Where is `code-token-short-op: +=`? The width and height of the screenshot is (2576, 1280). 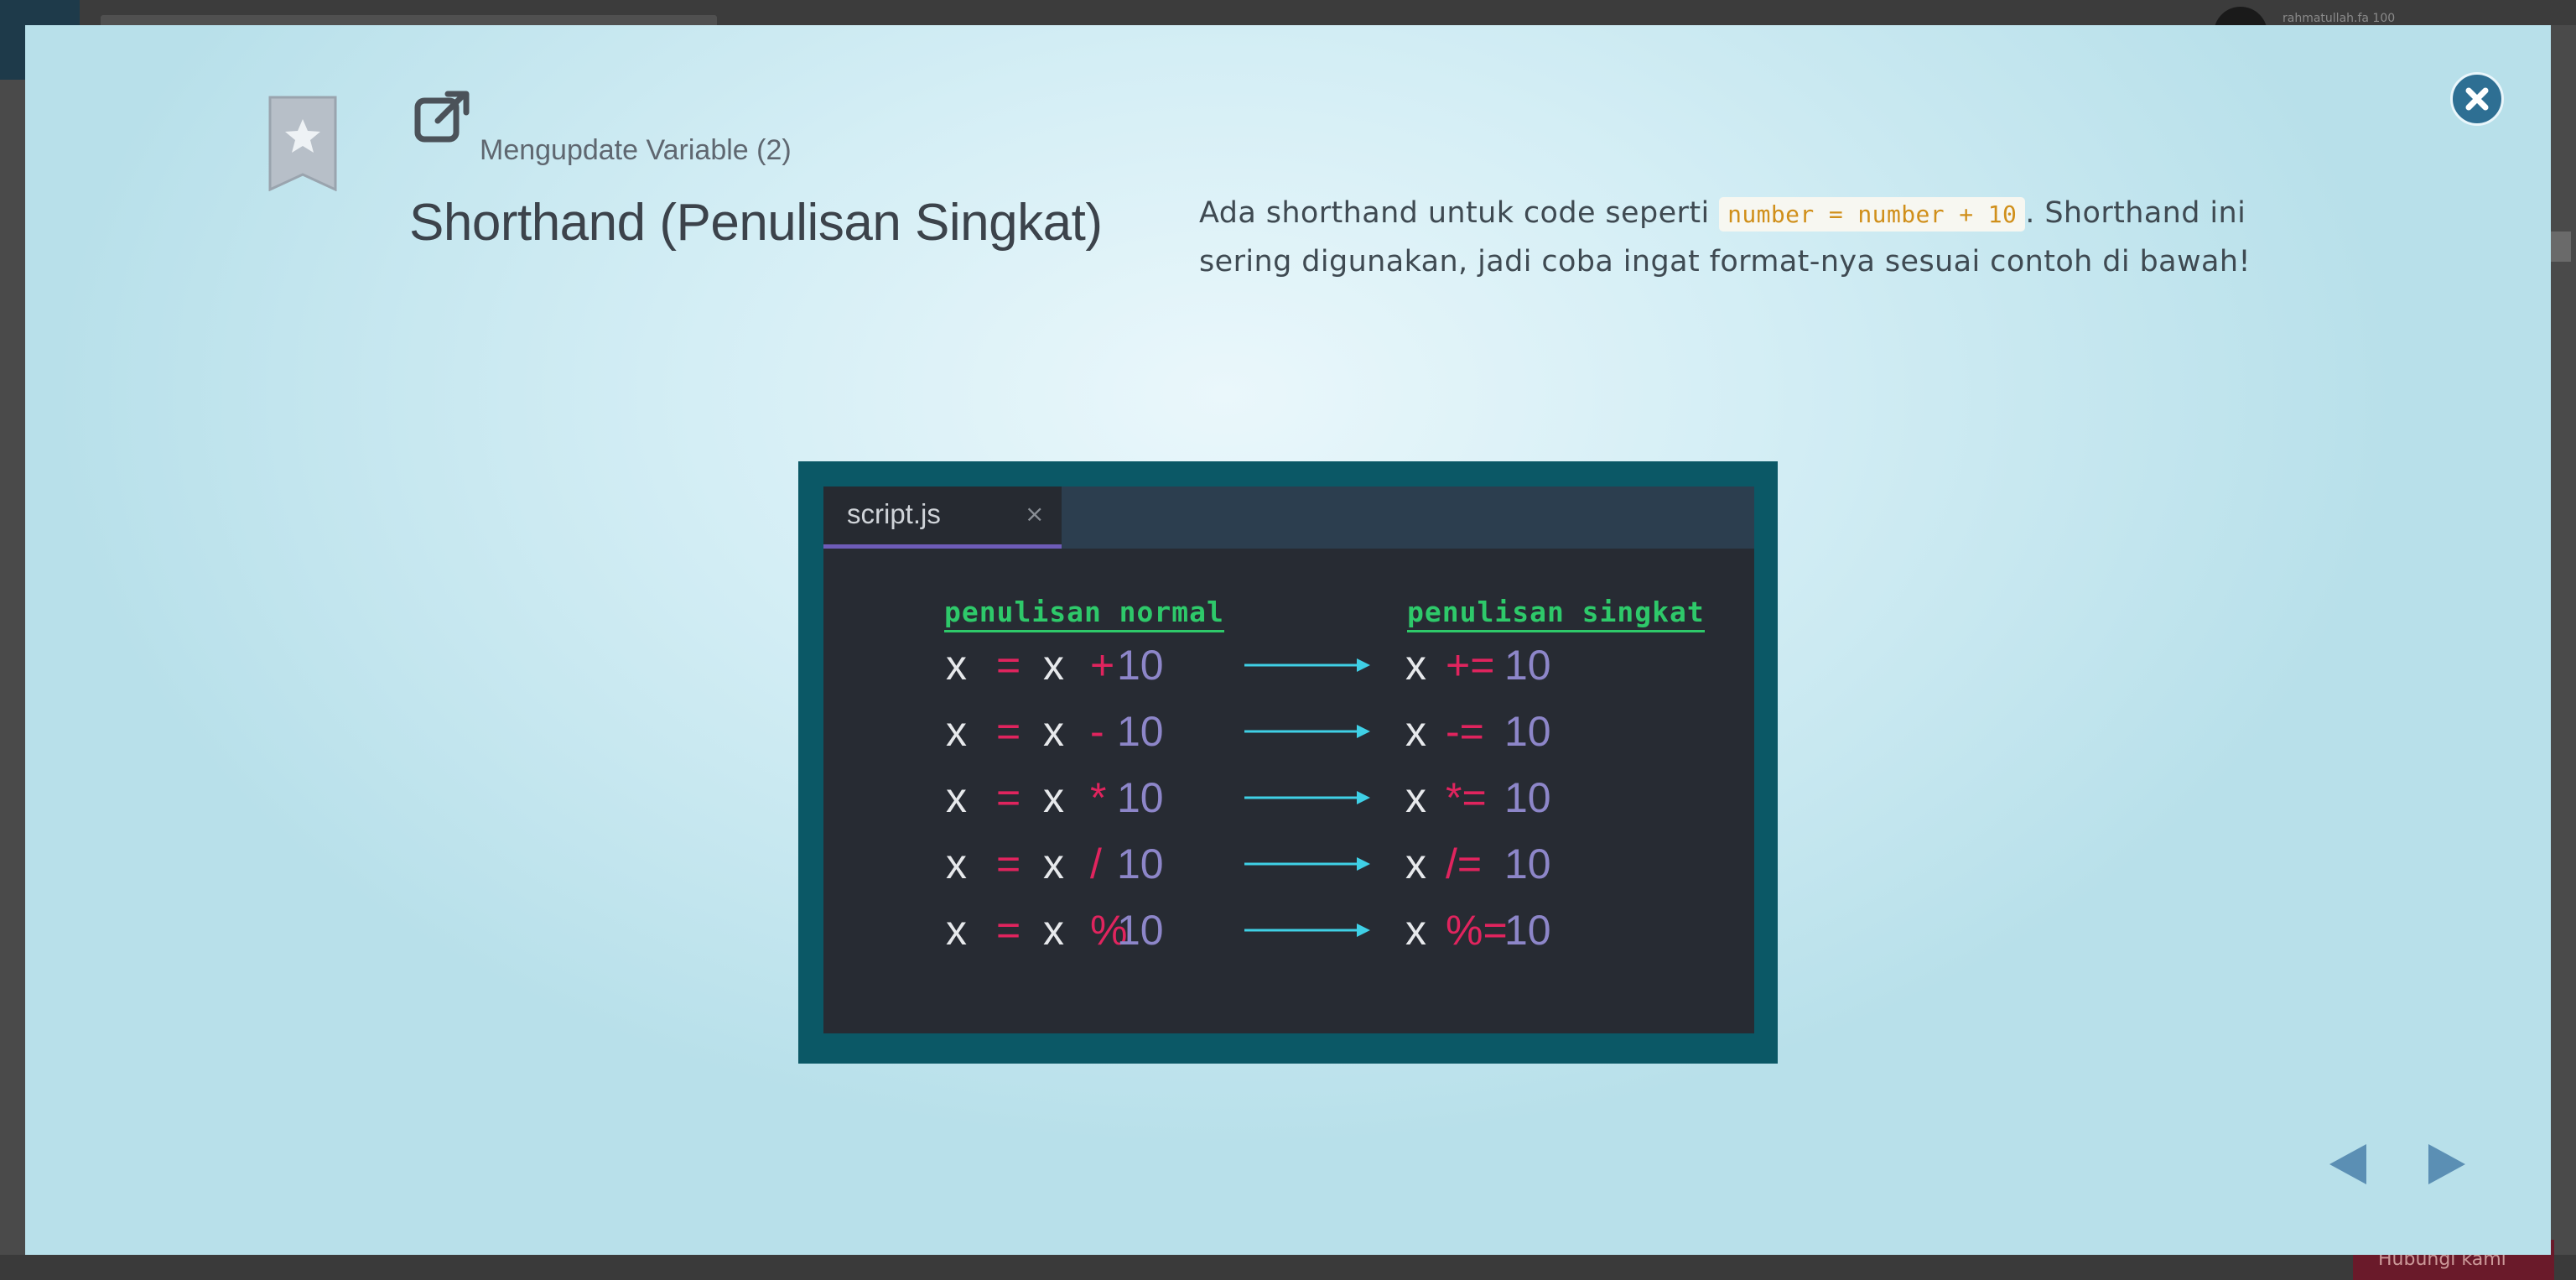 code-token-short-op: += is located at coordinates (1470, 665).